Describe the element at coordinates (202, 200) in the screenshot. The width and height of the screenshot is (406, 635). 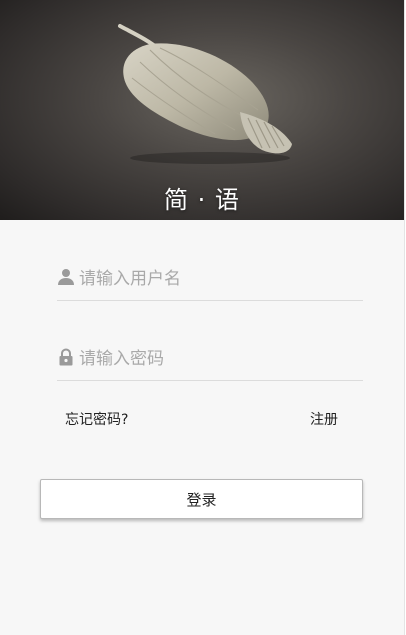
I see `app-title: 简 · 语` at that location.